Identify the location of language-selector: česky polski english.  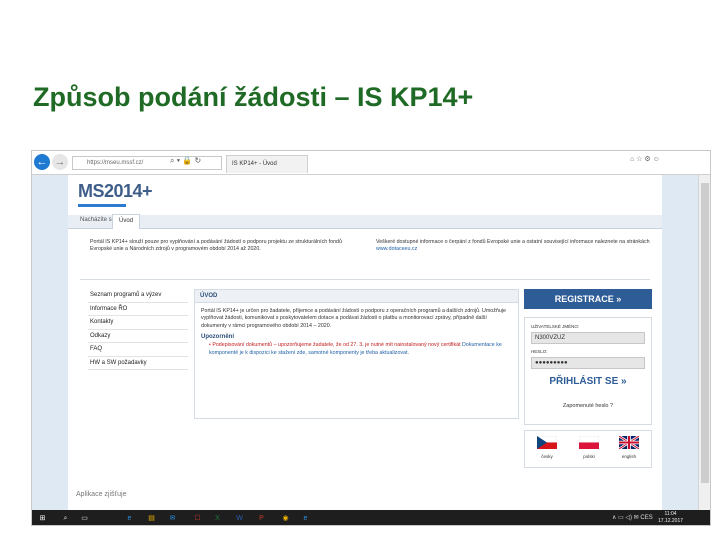
(588, 449).